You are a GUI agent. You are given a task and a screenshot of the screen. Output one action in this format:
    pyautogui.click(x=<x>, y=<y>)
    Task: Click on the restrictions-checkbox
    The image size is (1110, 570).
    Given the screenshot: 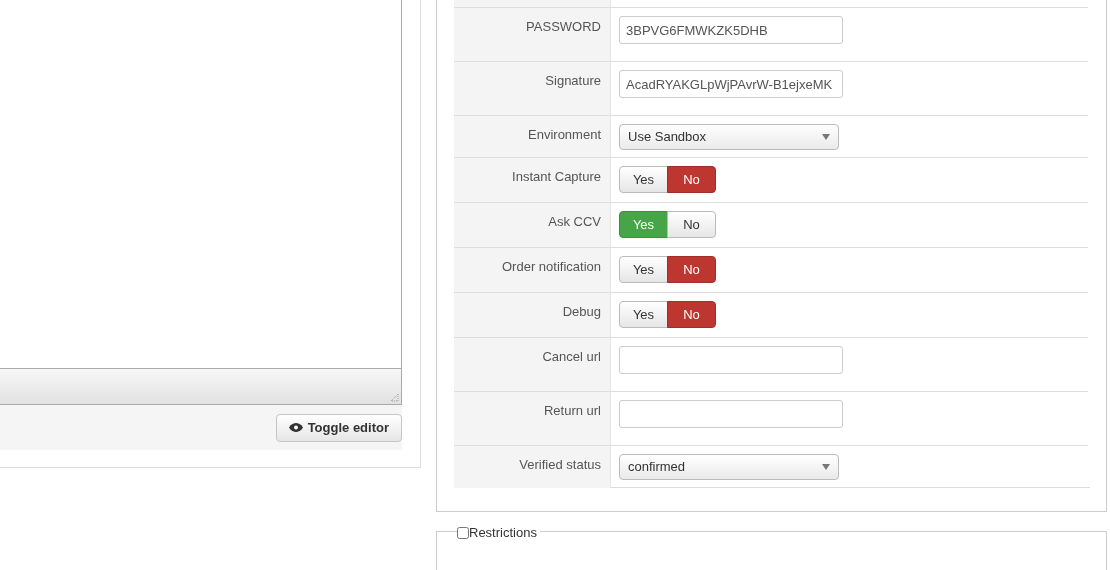 What is the action you would take?
    pyautogui.click(x=463, y=532)
    